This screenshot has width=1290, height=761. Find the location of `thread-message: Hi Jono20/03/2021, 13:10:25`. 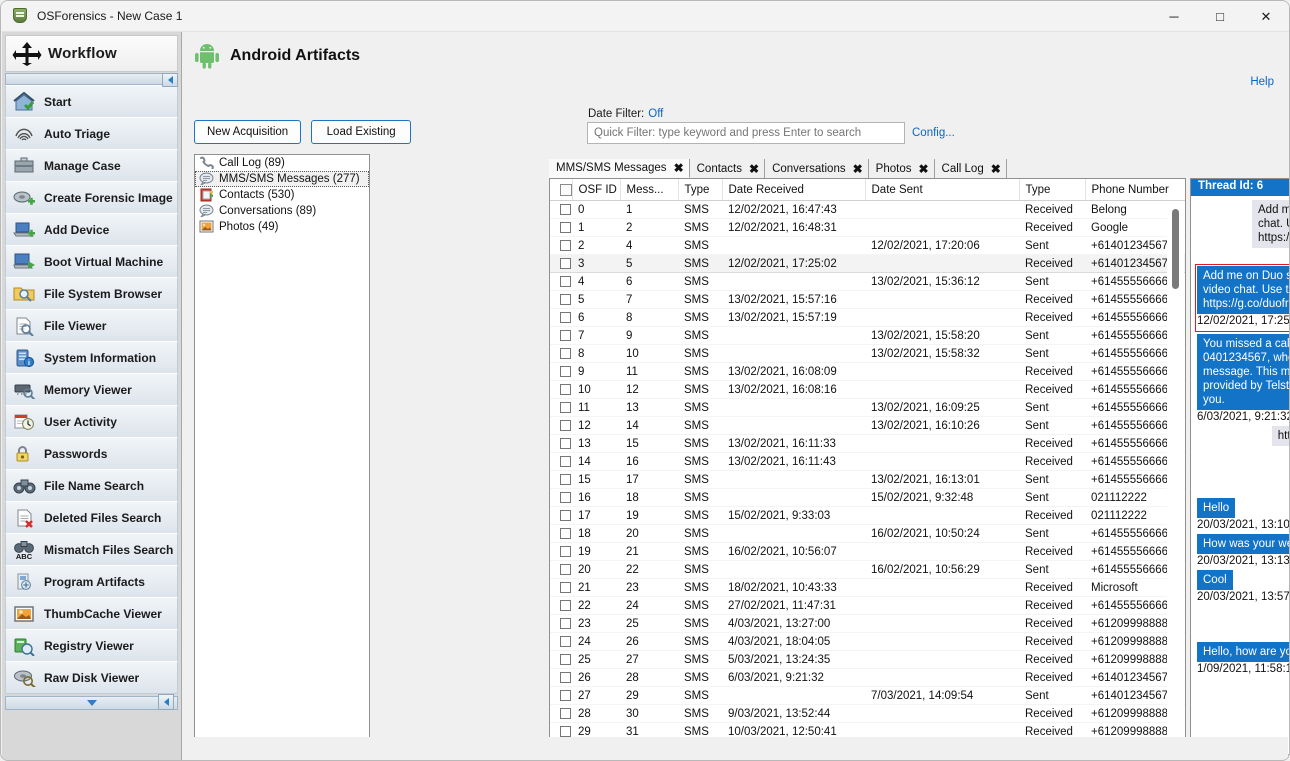

thread-message: Hi Jono20/03/2021, 13:10:25 is located at coordinates (1243, 478).